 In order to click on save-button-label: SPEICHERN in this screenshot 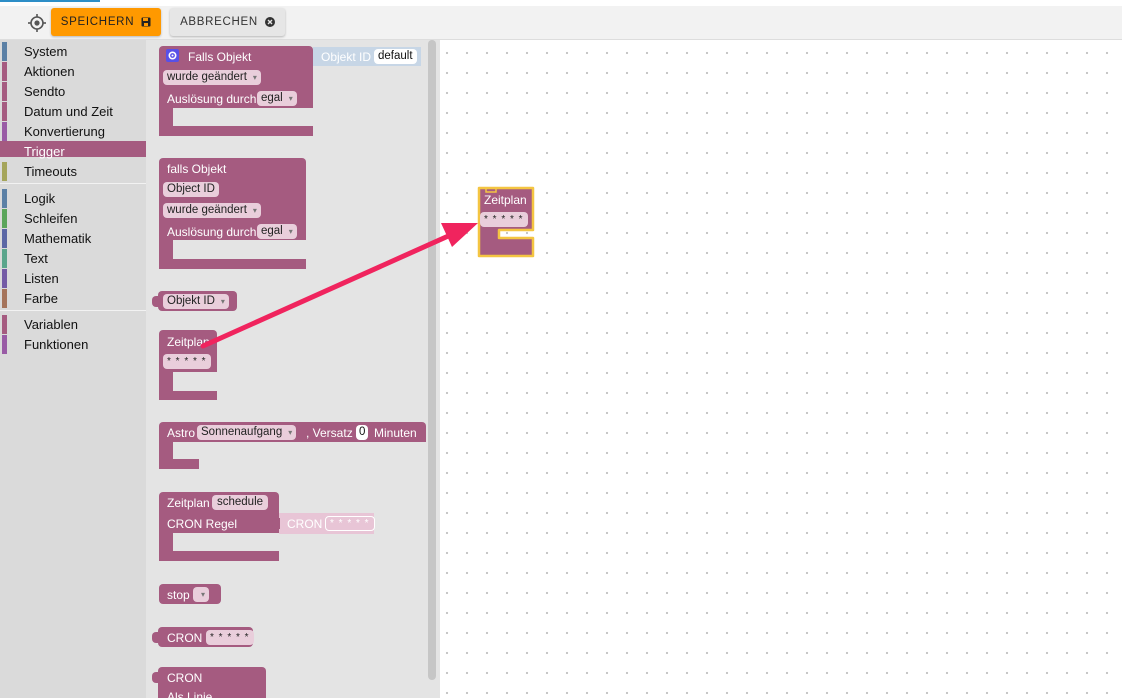, I will do `click(97, 22)`.